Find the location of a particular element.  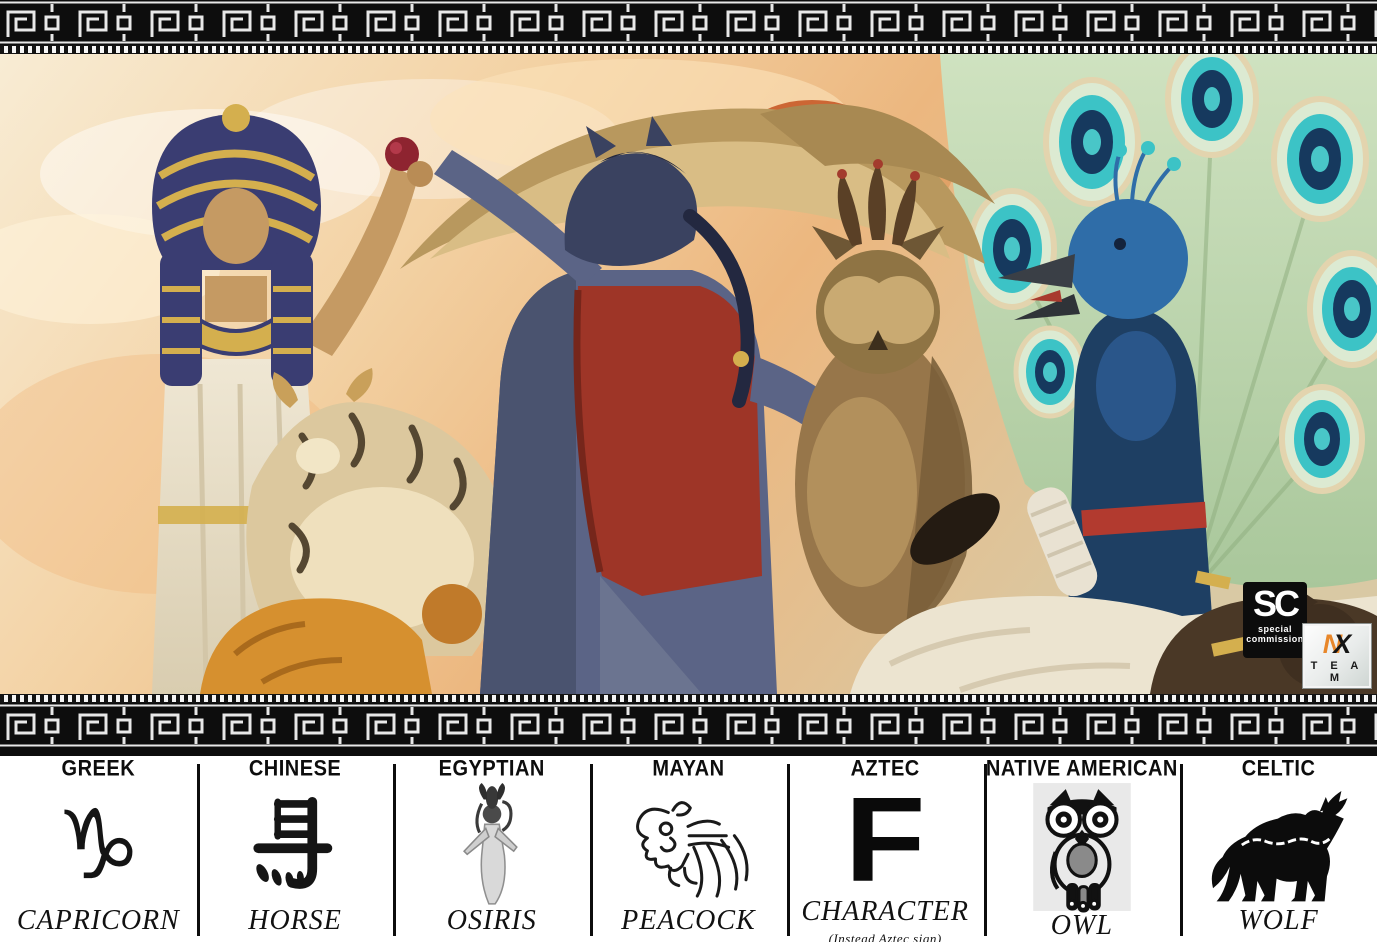

osiris-figure-glyph is located at coordinates (491, 844).